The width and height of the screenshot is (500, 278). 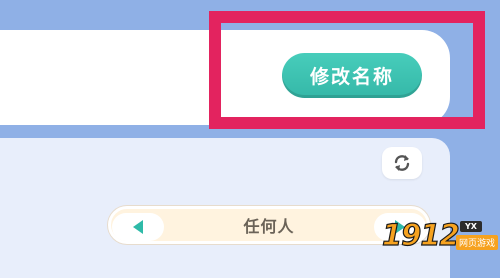 I want to click on triangle-left-icon, so click(x=138, y=227).